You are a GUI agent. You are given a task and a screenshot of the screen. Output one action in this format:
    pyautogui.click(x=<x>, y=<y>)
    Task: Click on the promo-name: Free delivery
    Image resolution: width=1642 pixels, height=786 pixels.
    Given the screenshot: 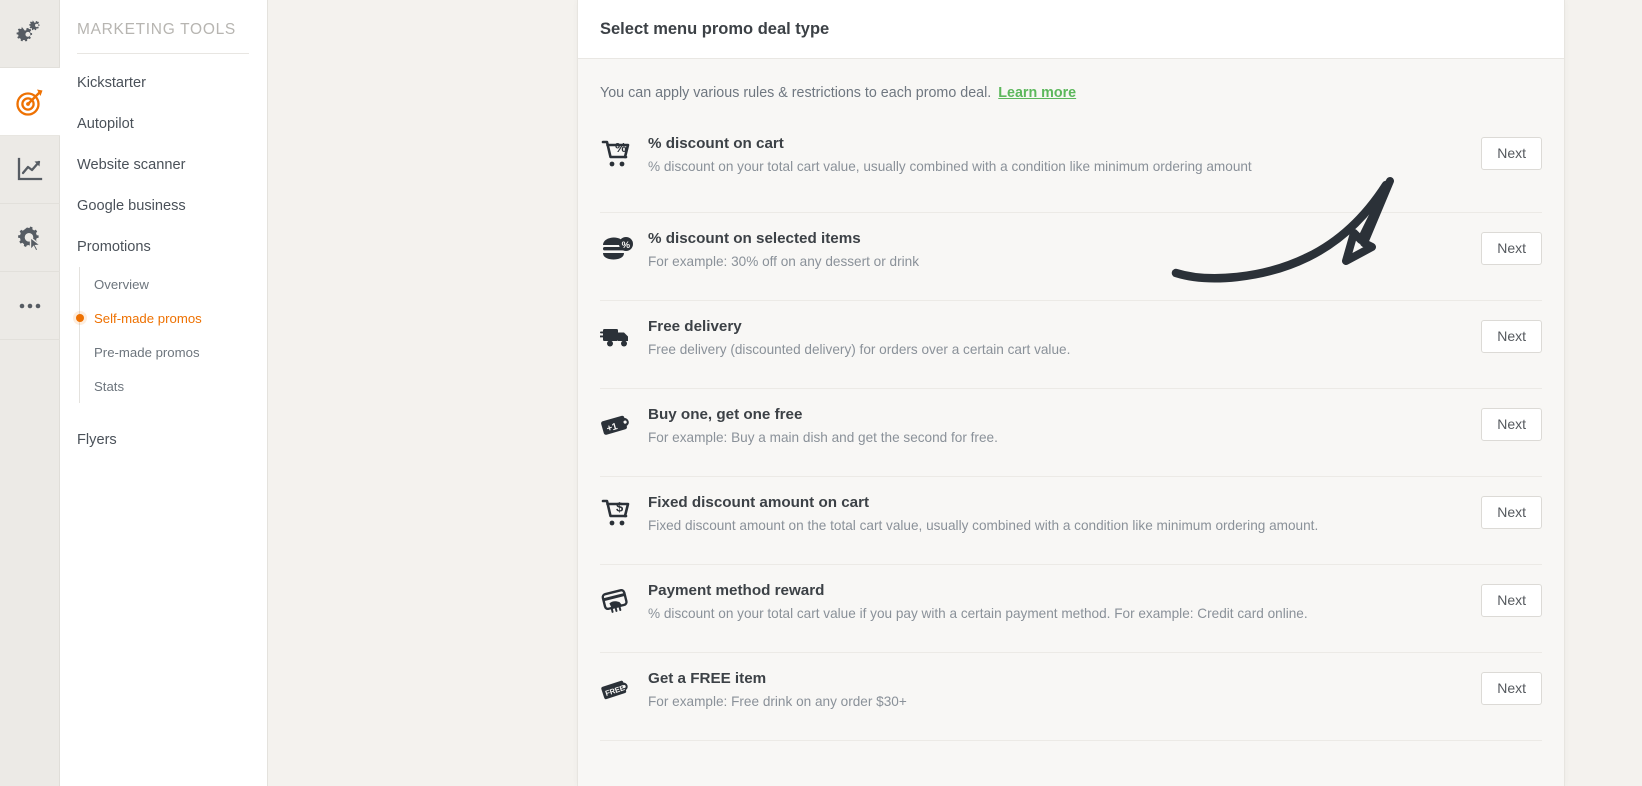 What is the action you would take?
    pyautogui.click(x=695, y=326)
    